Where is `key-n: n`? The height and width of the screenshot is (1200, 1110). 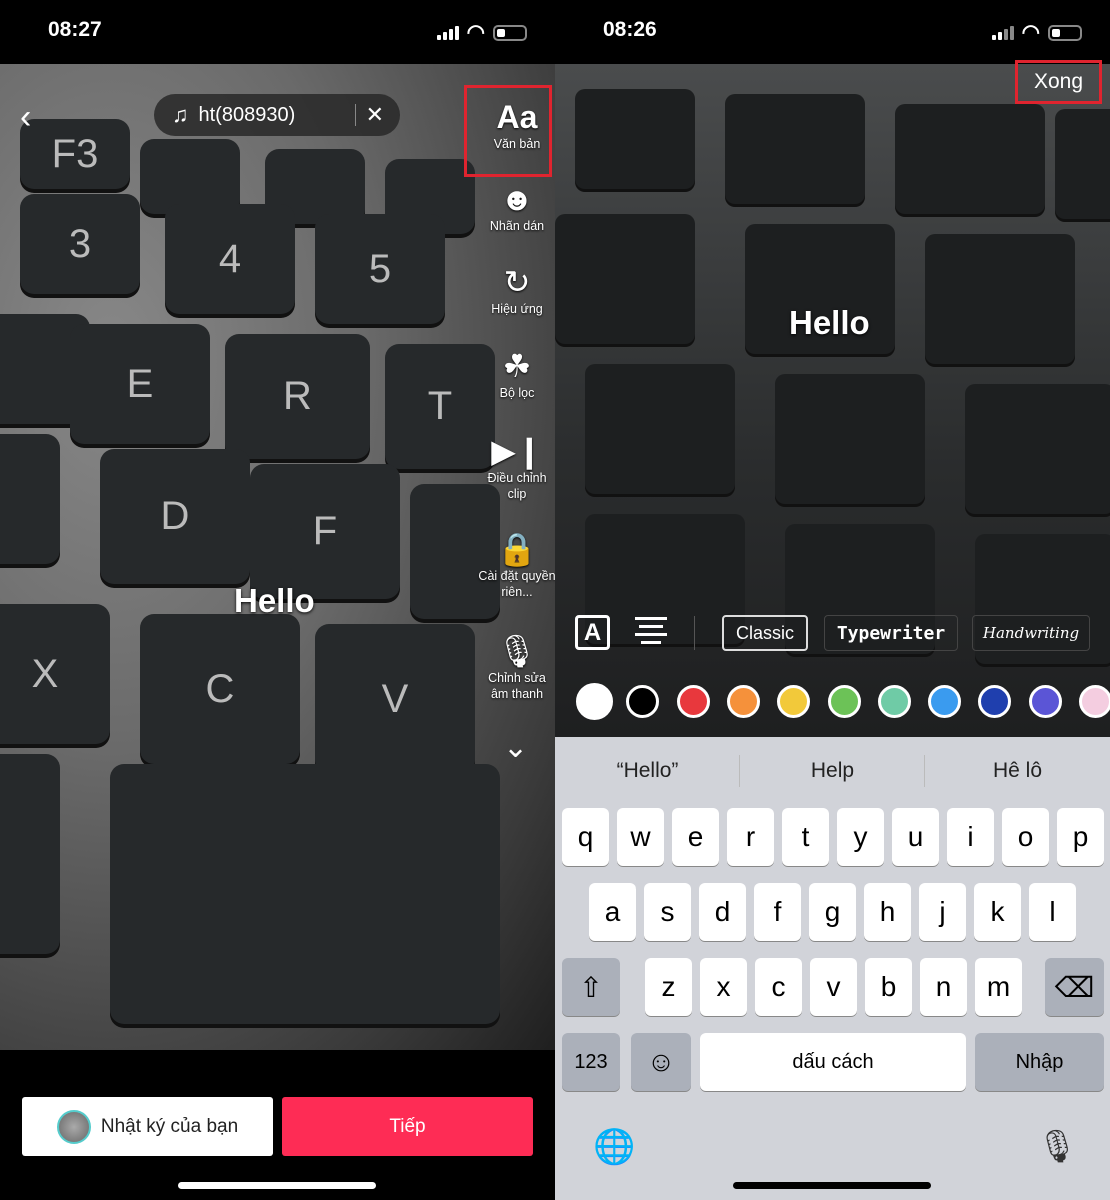
key-n: n is located at coordinates (943, 987).